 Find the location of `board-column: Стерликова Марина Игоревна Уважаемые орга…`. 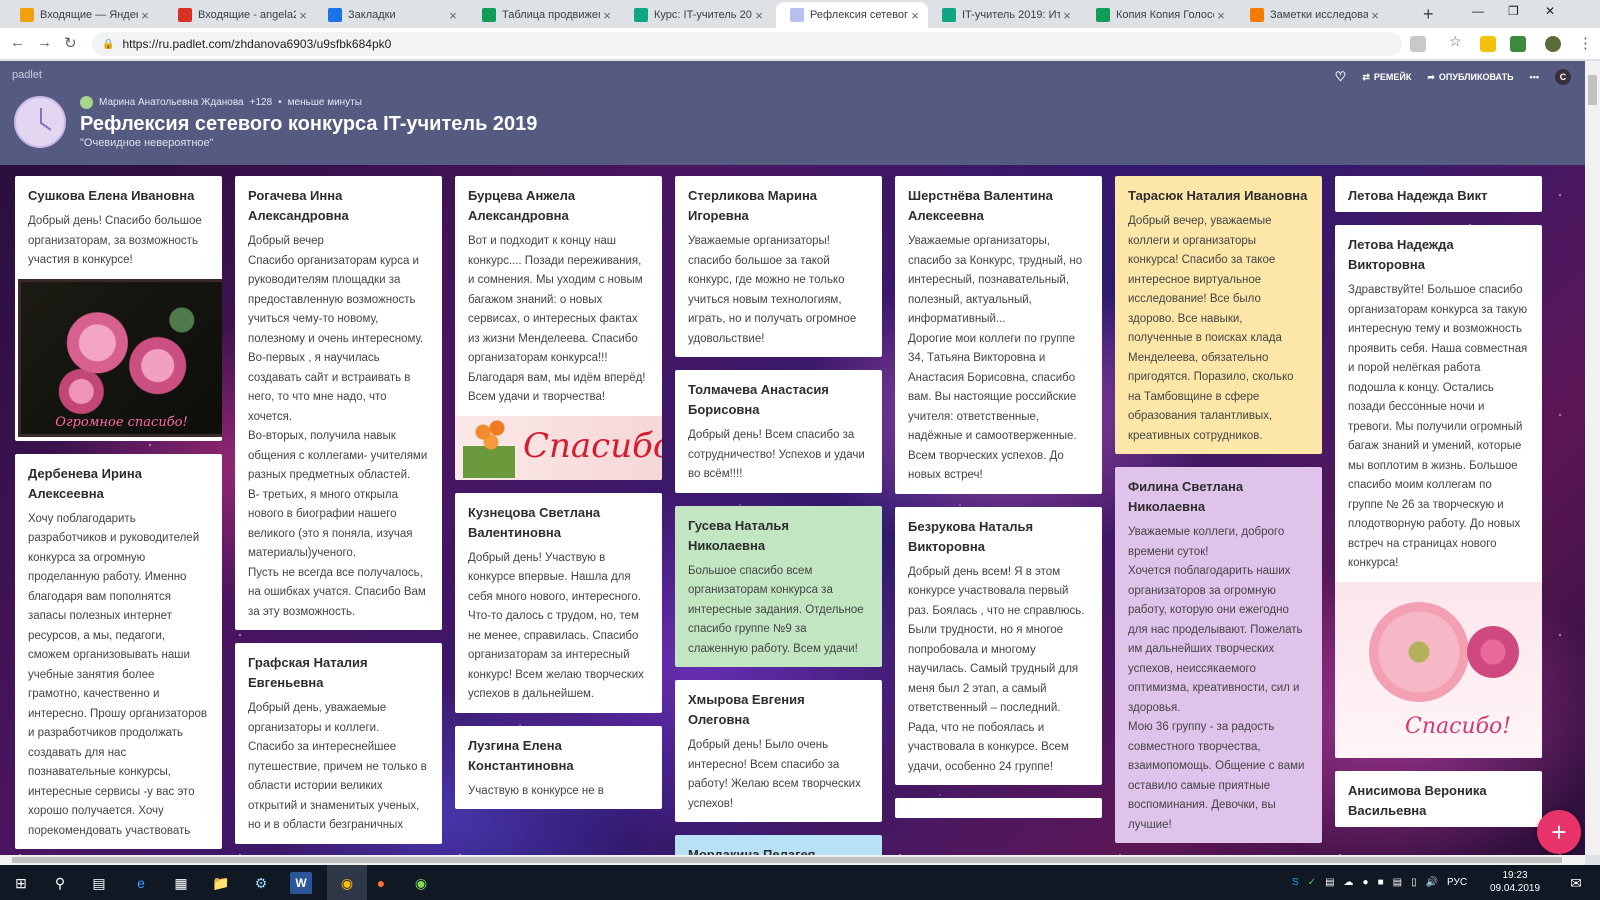

board-column: Стерликова Марина Игоревна Уважаемые орга… is located at coordinates (778, 515).